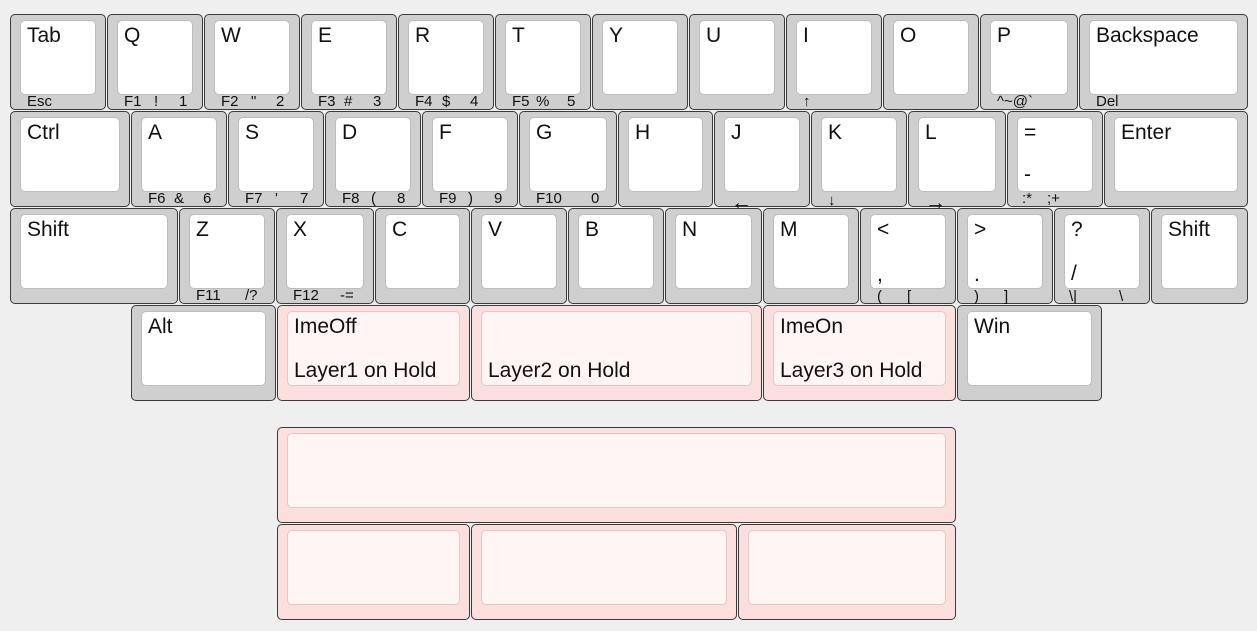  Describe the element at coordinates (373, 353) in the screenshot. I see `key-imeoff-layer1: ImeOff Layer1 on Hold` at that location.